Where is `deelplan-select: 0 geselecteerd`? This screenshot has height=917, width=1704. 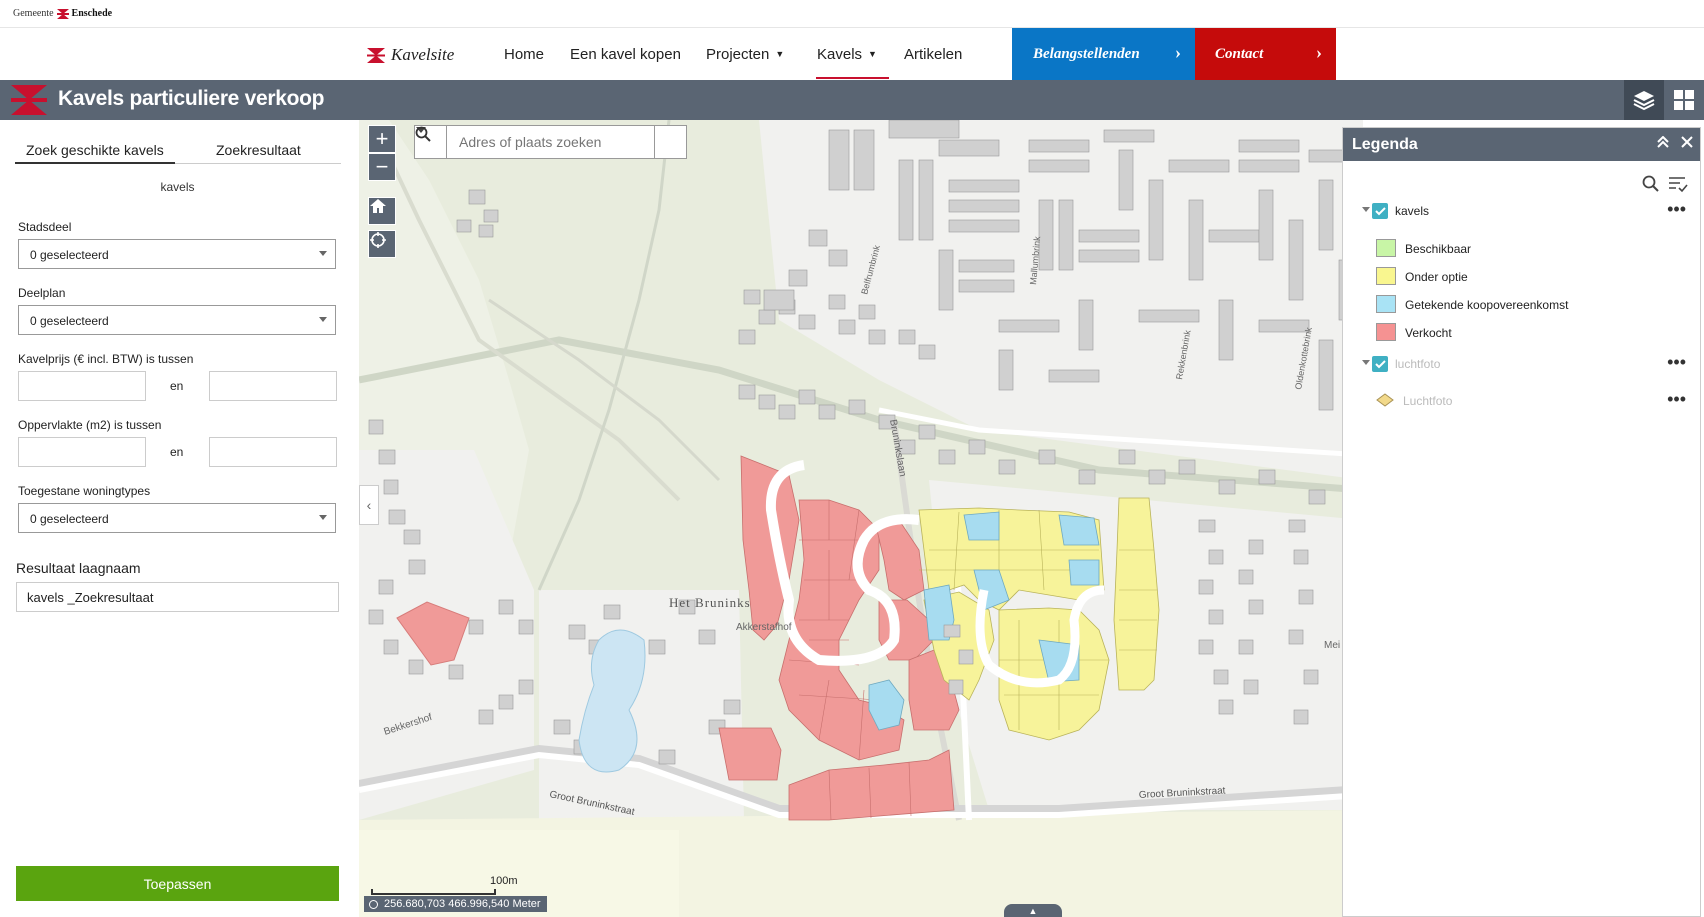
deelplan-select: 0 geselecteerd is located at coordinates (177, 320).